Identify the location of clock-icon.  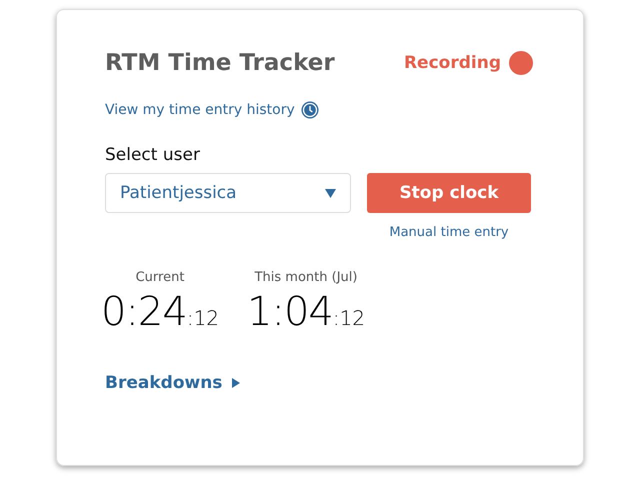
(309, 110).